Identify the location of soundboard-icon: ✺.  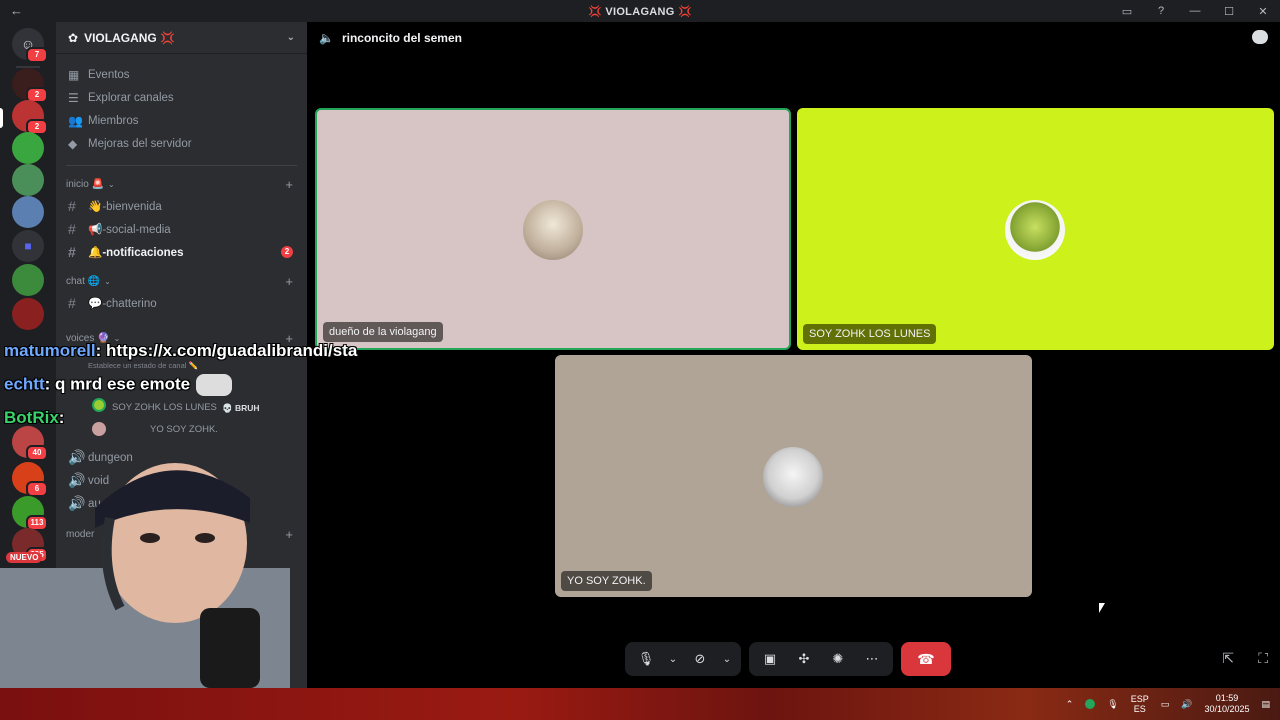
(838, 659).